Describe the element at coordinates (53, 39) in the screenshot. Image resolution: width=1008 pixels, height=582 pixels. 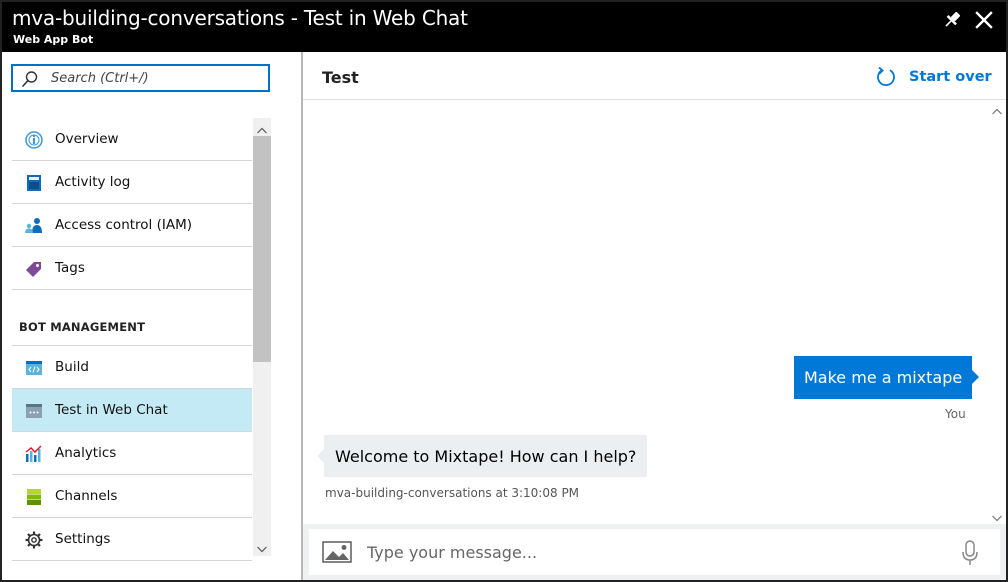
I see `window-subtitle: Web App Bot` at that location.